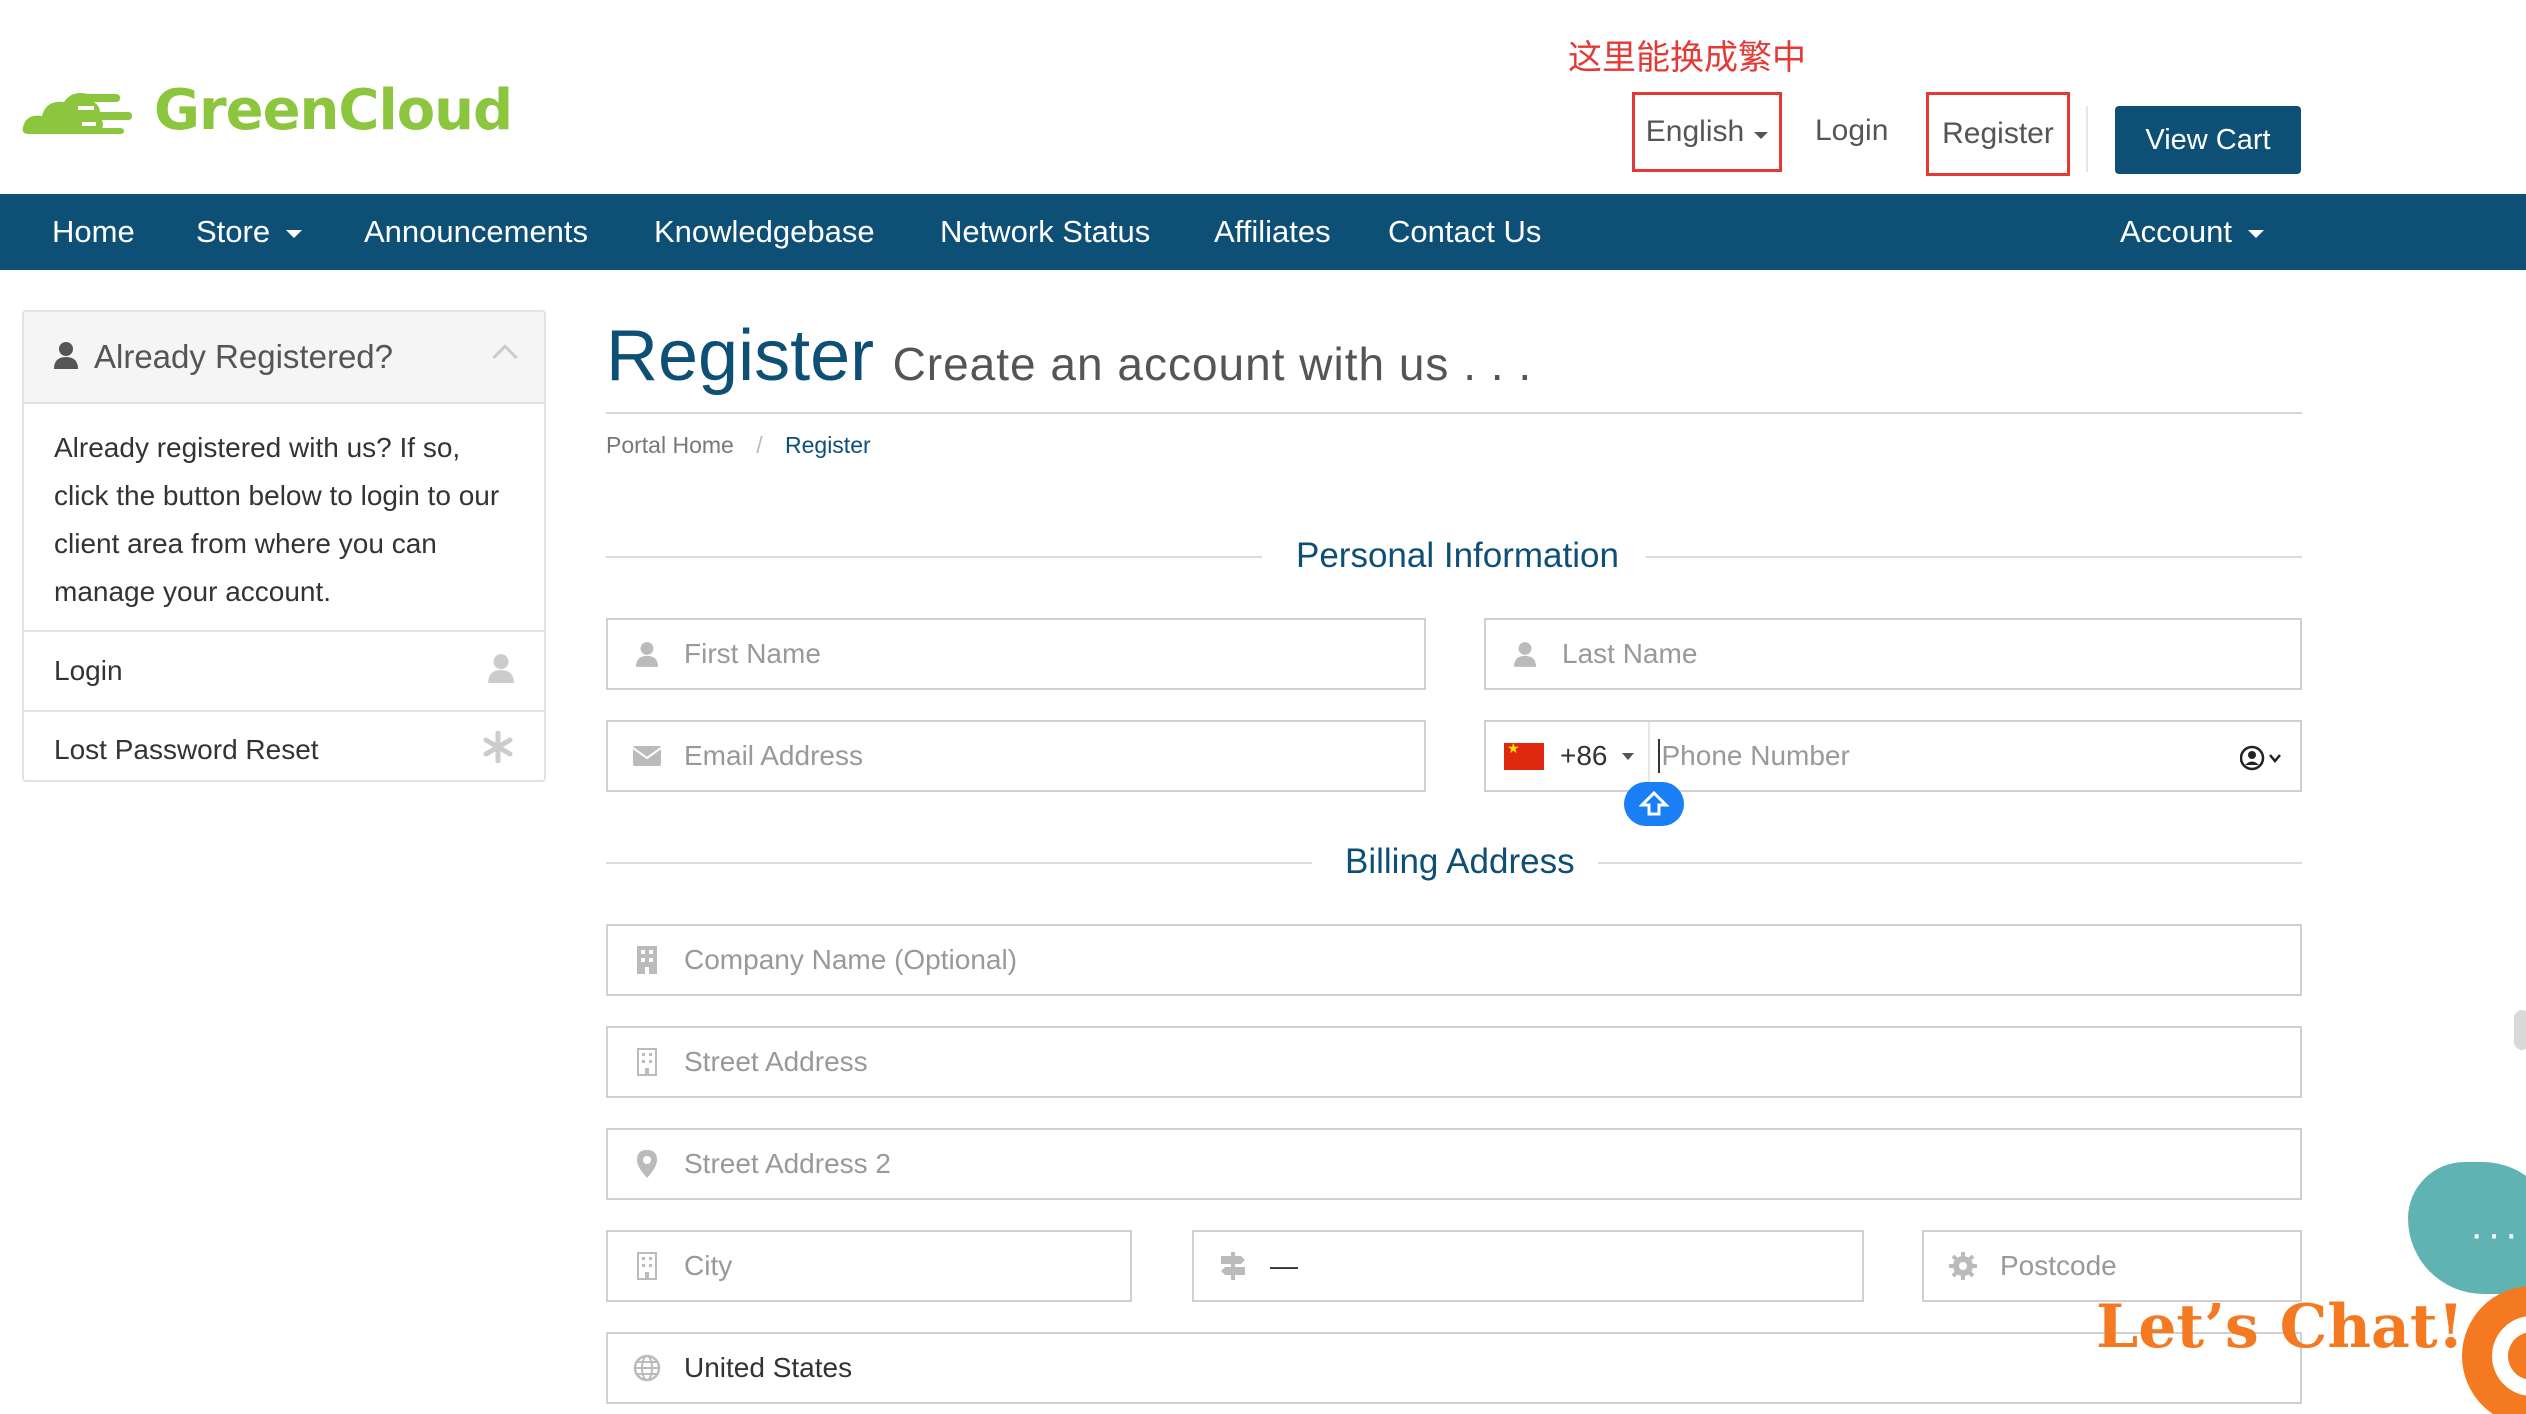 This screenshot has height=1414, width=2526. Describe the element at coordinates (333, 110) in the screenshot. I see `brand-name: GreenCloud` at that location.